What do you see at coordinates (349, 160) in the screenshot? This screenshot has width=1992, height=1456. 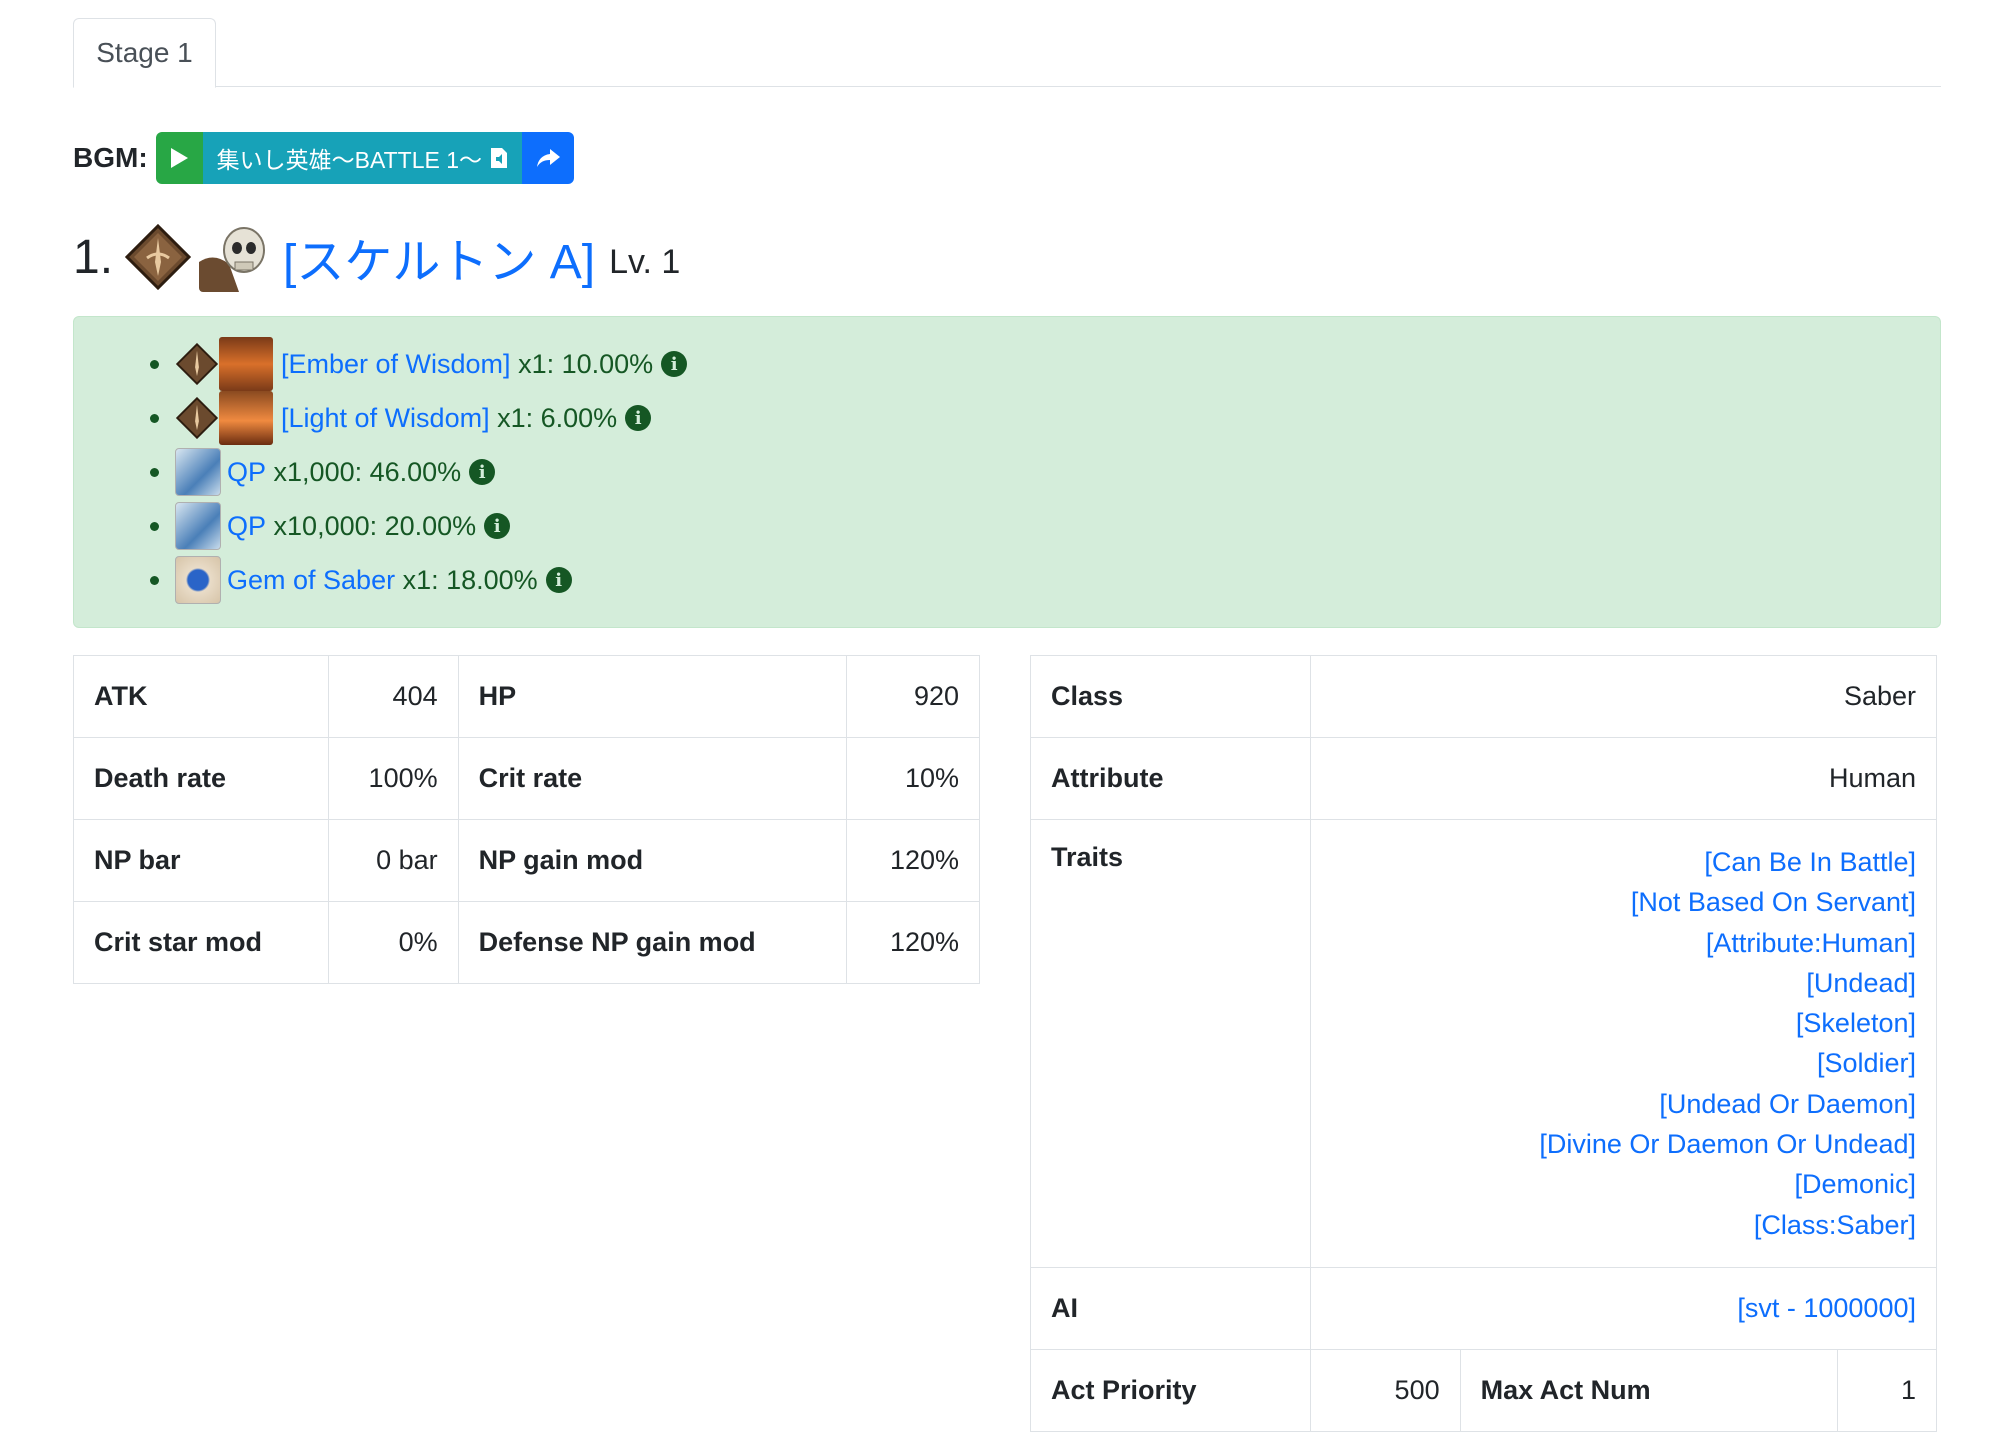 I see `bgm-title: 集いし英雄〜BATTLE 1〜` at bounding box center [349, 160].